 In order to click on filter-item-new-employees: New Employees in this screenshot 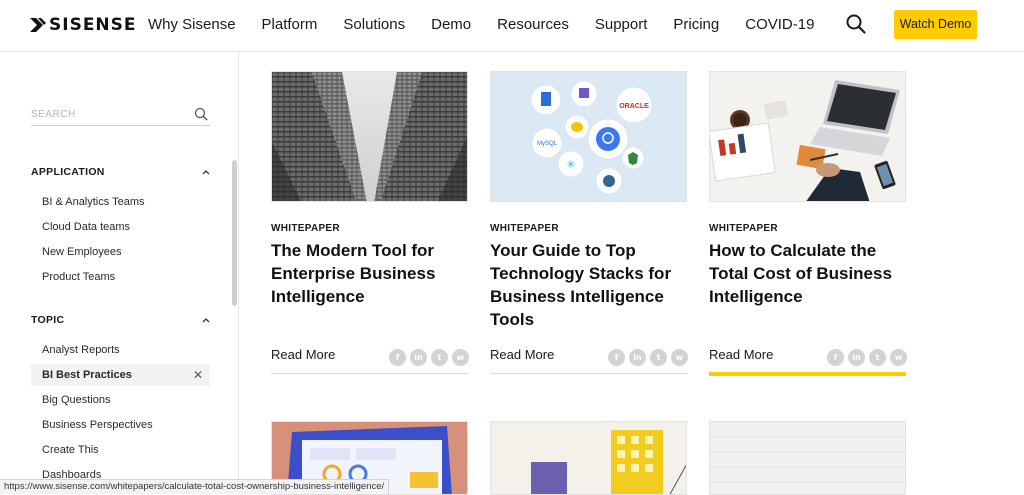, I will do `click(120, 252)`.